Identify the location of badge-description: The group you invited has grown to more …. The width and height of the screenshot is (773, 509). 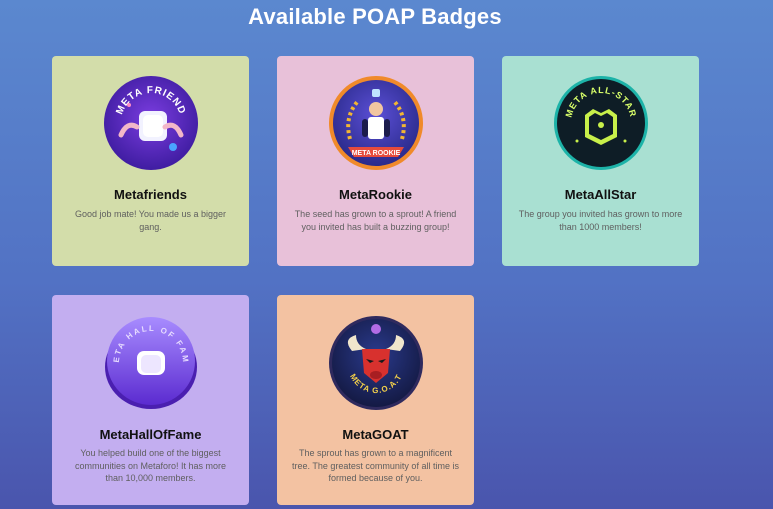
(600, 220).